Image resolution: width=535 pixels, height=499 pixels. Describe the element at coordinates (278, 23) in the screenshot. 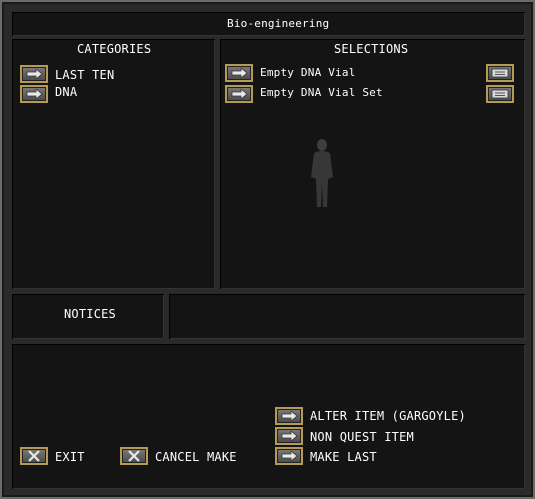

I see `window-title: Bio-engineering` at that location.